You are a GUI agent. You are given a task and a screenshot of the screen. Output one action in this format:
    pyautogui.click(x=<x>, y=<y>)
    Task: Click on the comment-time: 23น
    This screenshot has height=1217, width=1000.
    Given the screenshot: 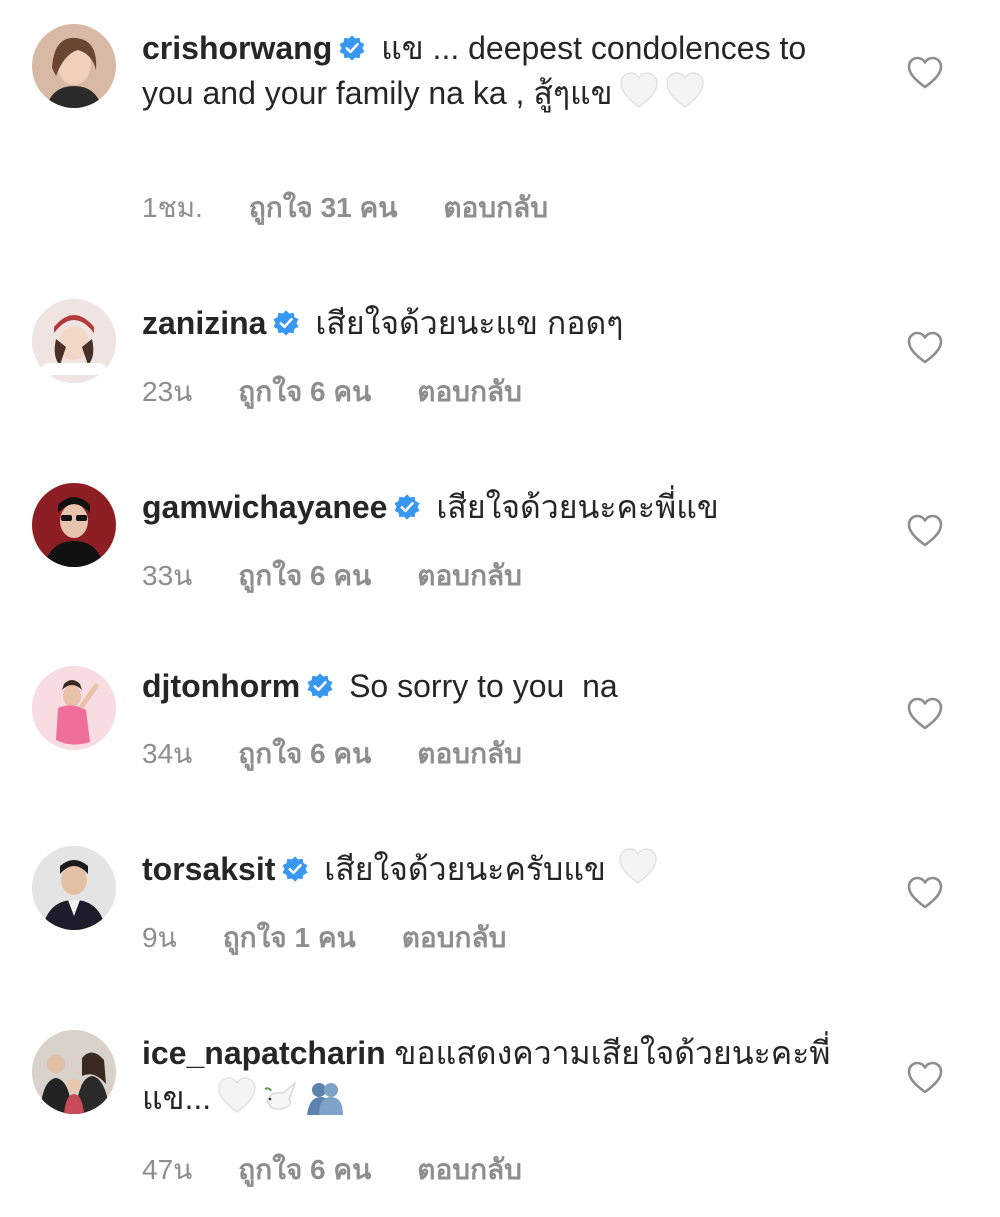 What is the action you would take?
    pyautogui.click(x=167, y=391)
    